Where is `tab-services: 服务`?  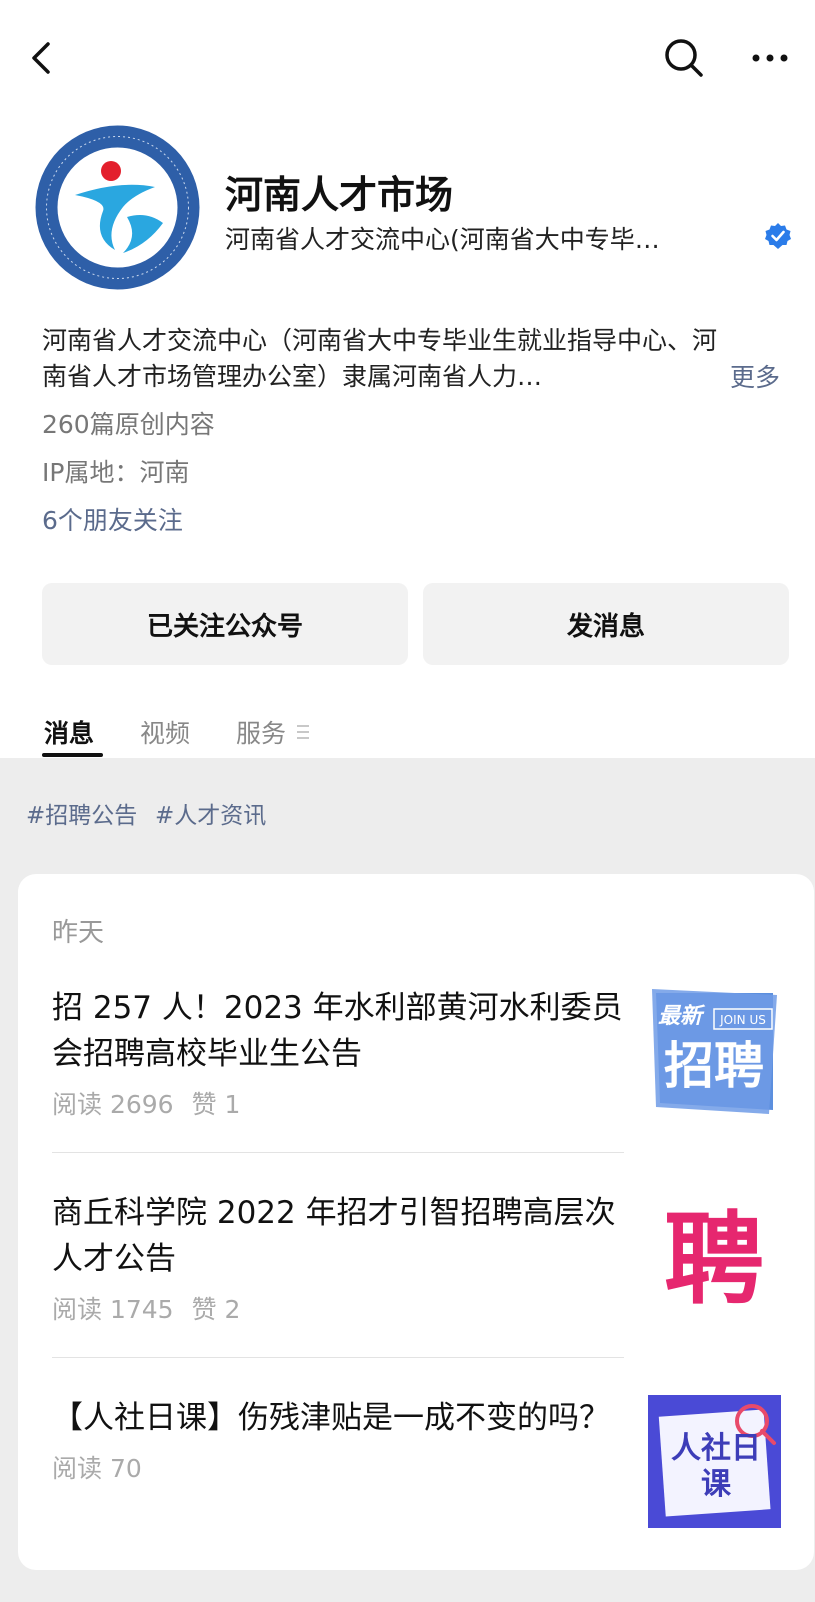
tab-services: 服务 is located at coordinates (261, 732).